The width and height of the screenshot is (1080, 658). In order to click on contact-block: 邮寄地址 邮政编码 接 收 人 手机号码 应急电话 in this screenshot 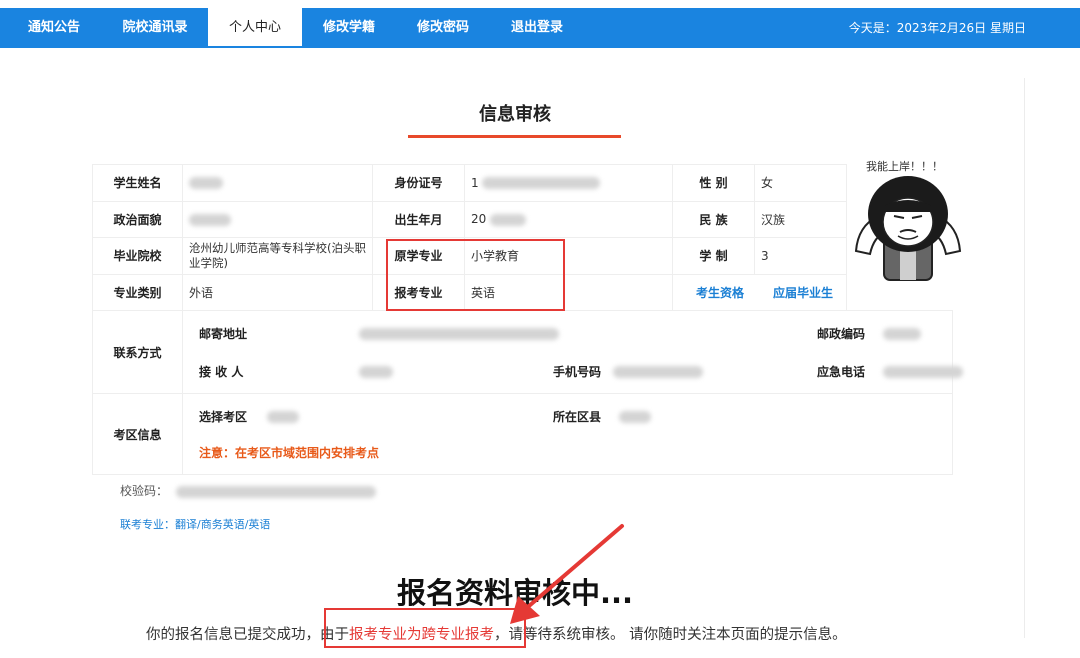, I will do `click(572, 352)`.